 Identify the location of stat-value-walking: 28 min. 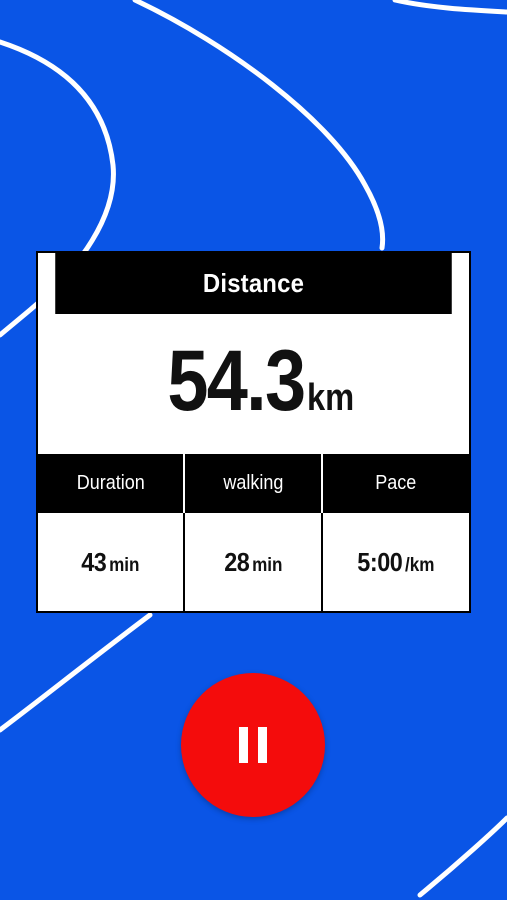
(254, 562).